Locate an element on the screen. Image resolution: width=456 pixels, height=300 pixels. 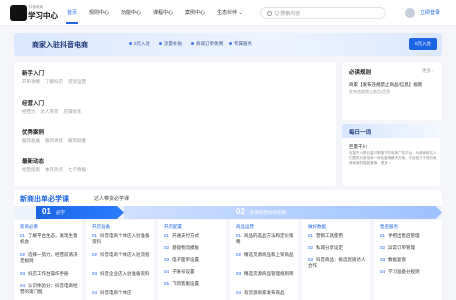
section-link: 经营力 is located at coordinates (29, 111).